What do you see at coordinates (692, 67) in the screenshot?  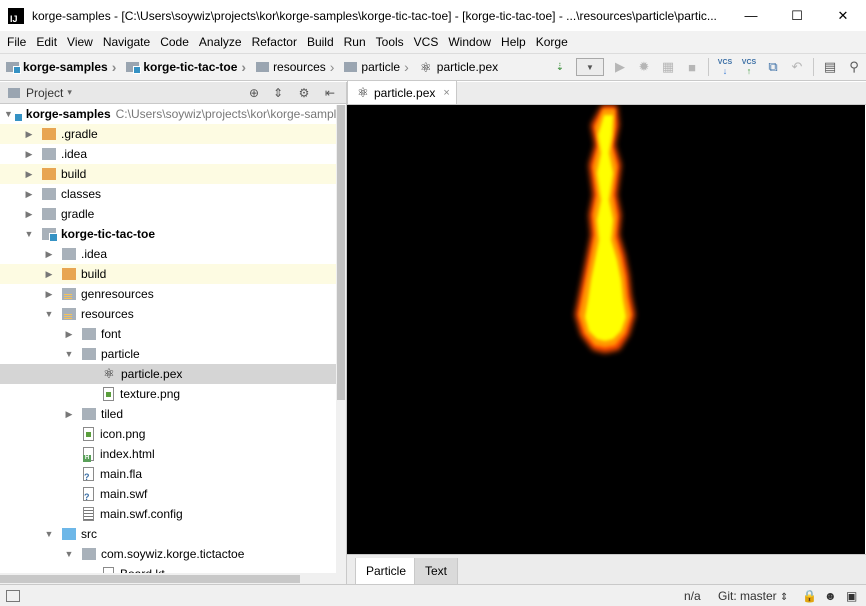 I see `stop-icon: ■` at bounding box center [692, 67].